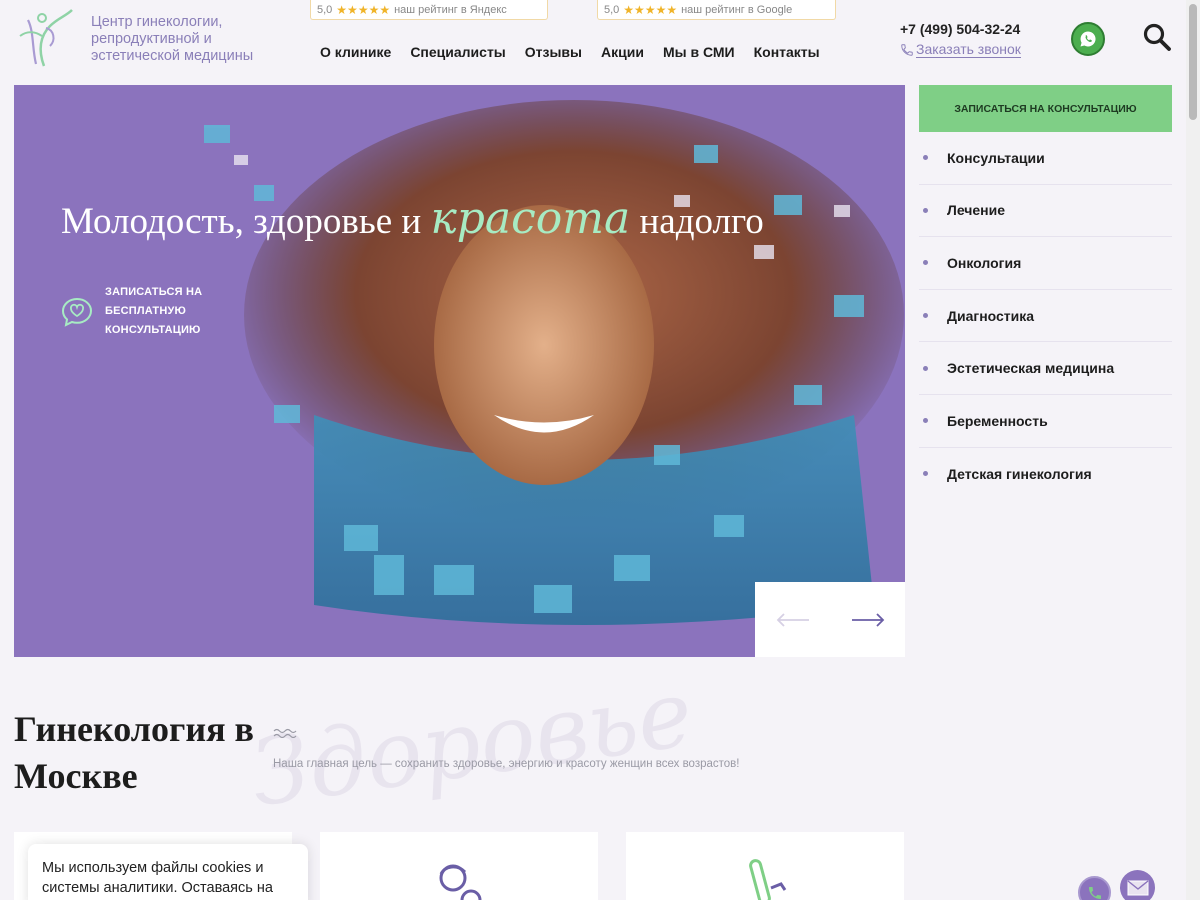 Image resolution: width=1200 pixels, height=900 pixels. I want to click on floating-call-button, so click(1094, 888).